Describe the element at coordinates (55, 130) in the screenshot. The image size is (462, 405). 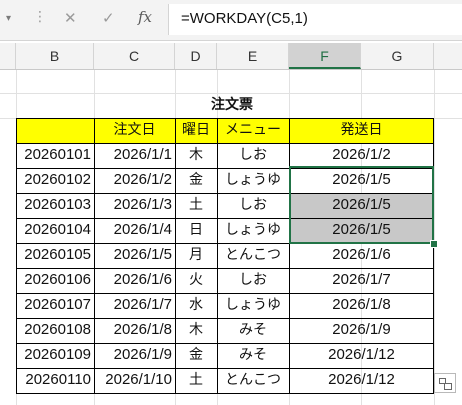
I see `header-cell-id` at that location.